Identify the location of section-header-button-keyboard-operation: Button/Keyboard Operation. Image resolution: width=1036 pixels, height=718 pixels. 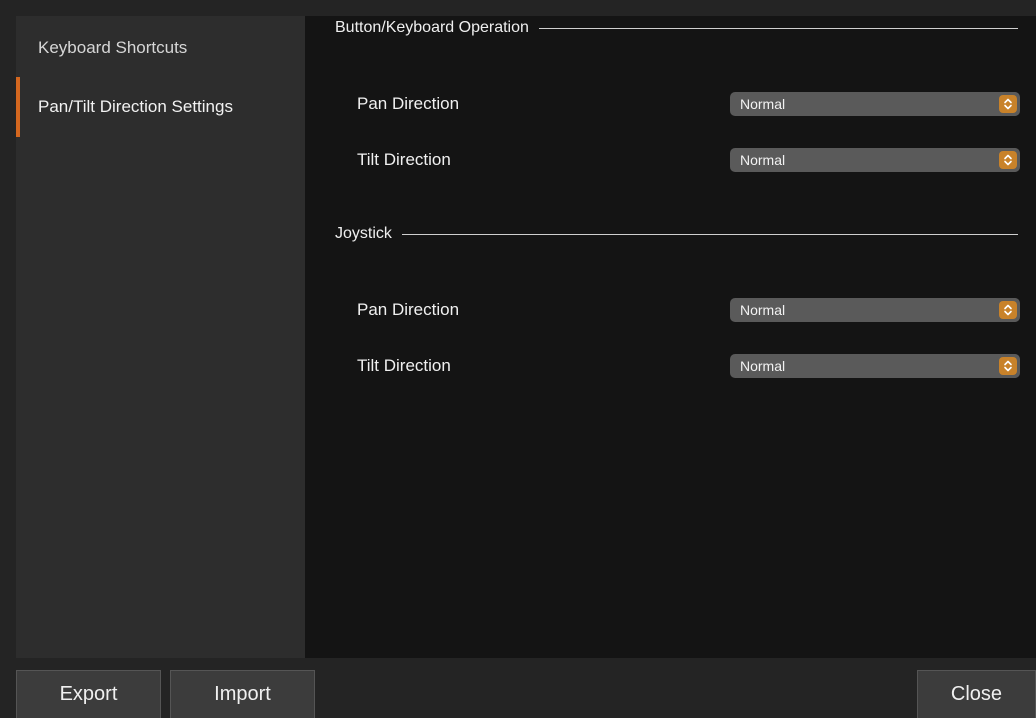
(676, 28).